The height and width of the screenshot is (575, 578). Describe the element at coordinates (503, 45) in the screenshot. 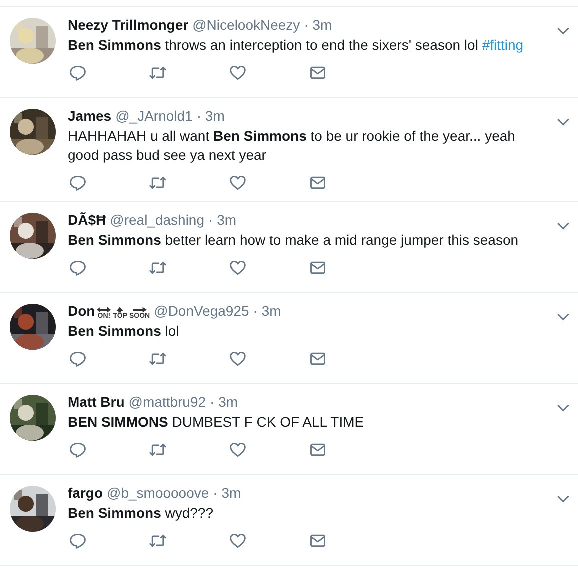

I see `hashtag-link: #fitting` at that location.